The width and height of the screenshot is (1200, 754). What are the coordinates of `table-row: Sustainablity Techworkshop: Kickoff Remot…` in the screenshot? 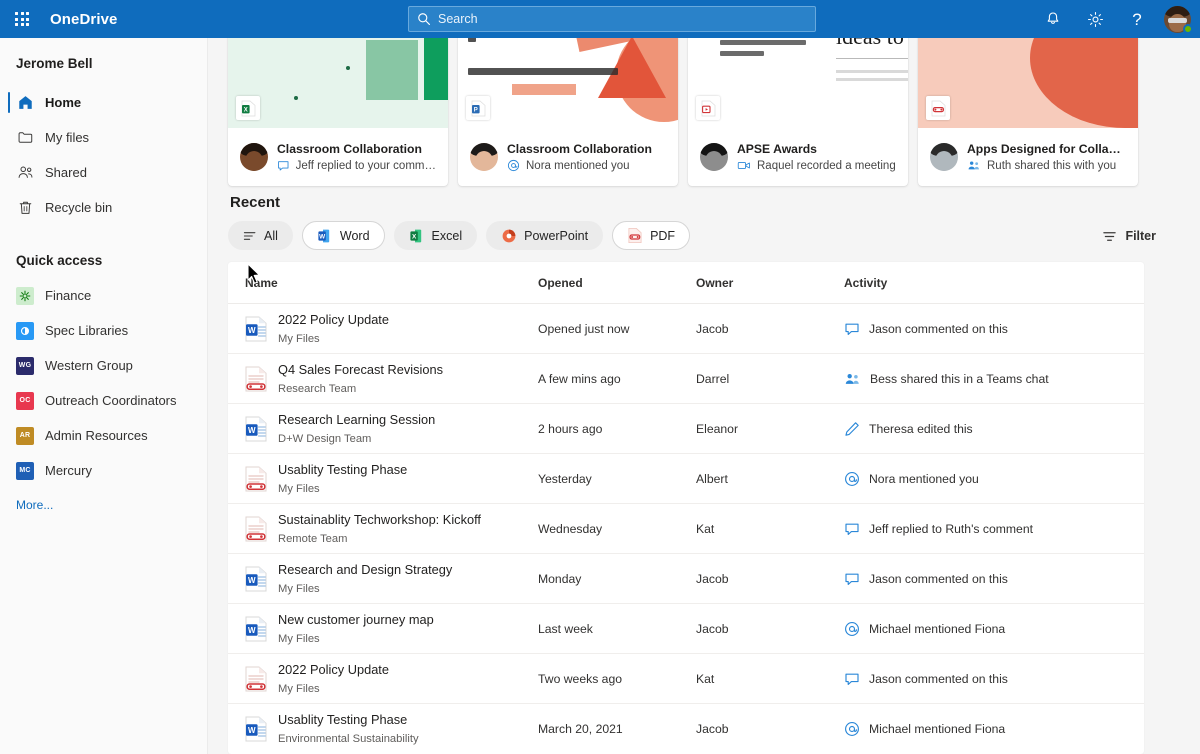 It's located at (686, 529).